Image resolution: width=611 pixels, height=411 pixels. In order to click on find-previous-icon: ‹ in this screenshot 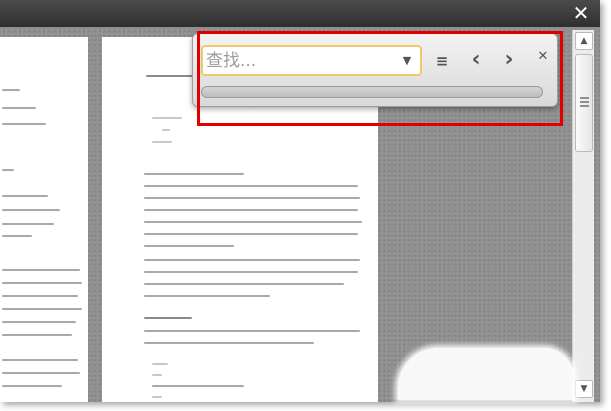, I will do `click(476, 60)`.